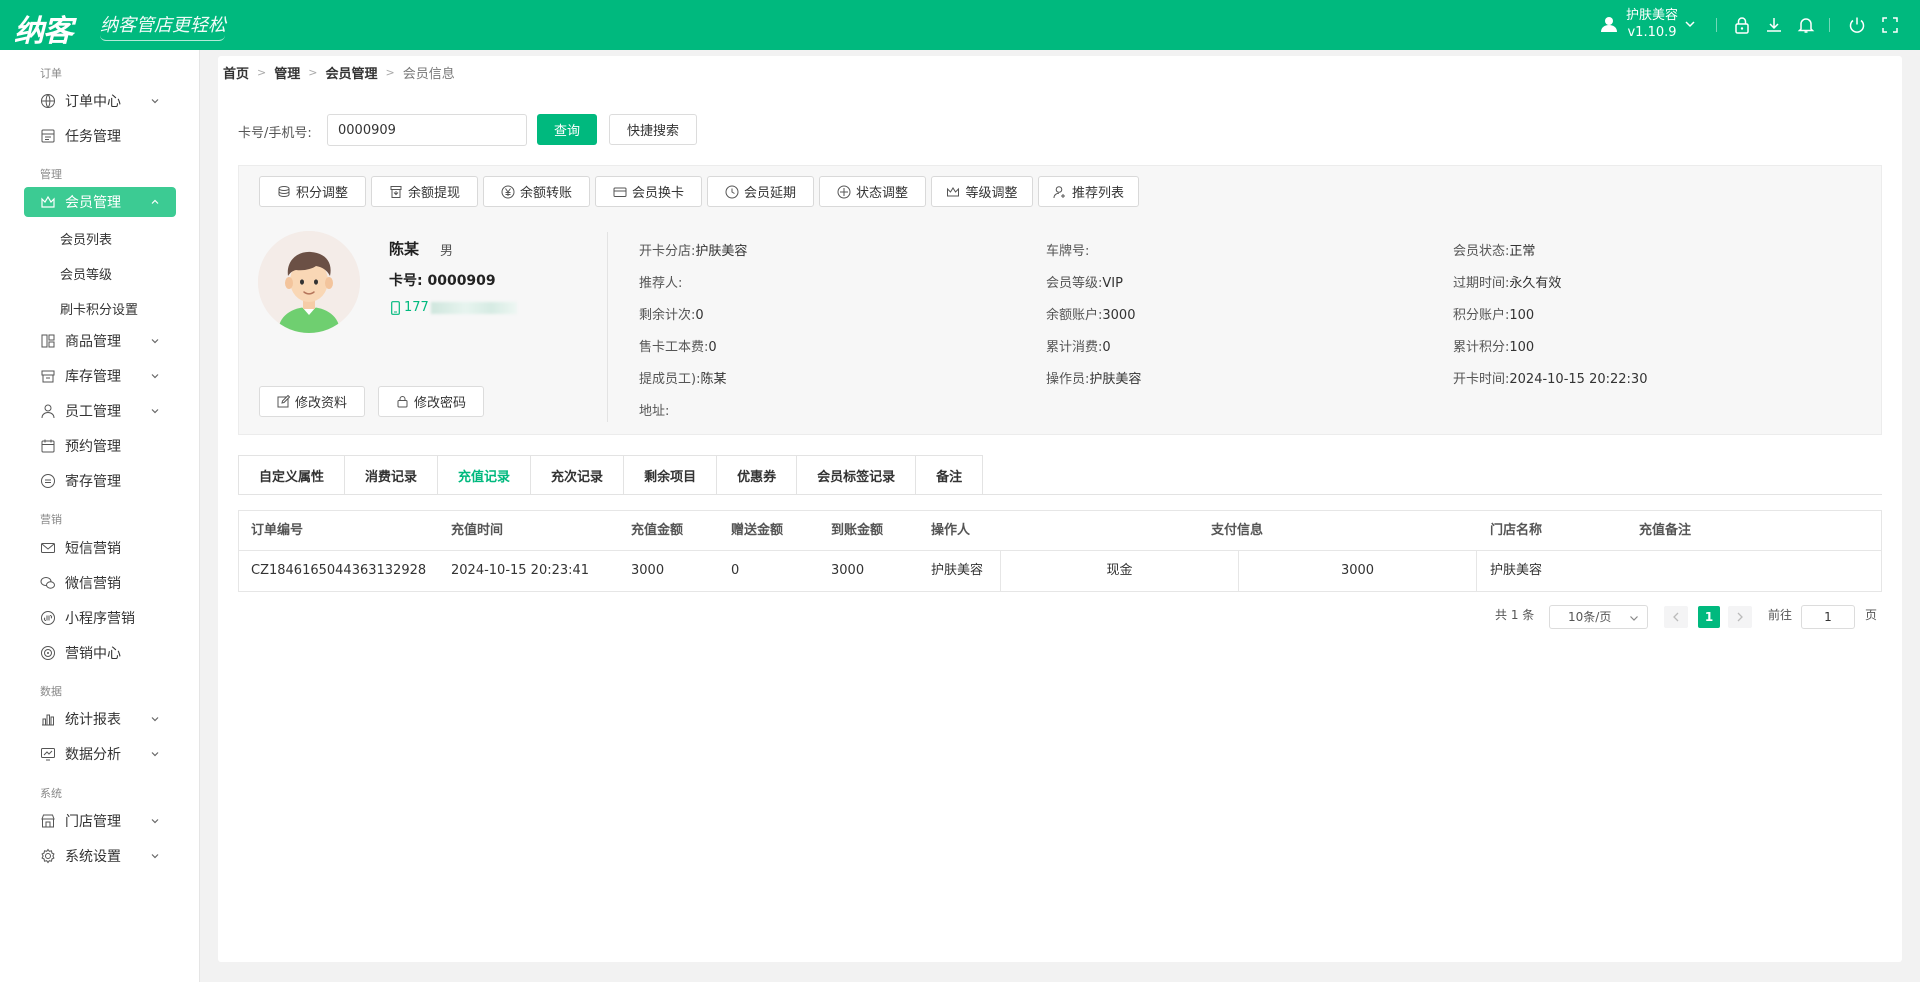 This screenshot has width=1920, height=982. What do you see at coordinates (1515, 615) in the screenshot?
I see `pagination-total: 共 1 条` at bounding box center [1515, 615].